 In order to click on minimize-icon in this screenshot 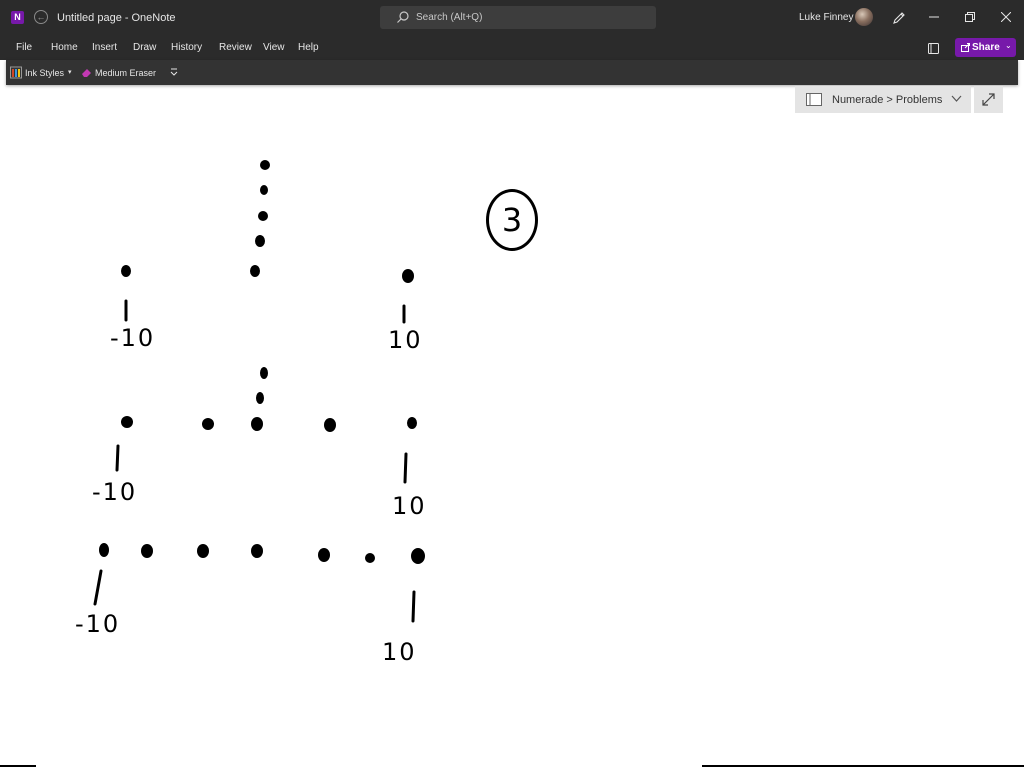, I will do `click(934, 17)`.